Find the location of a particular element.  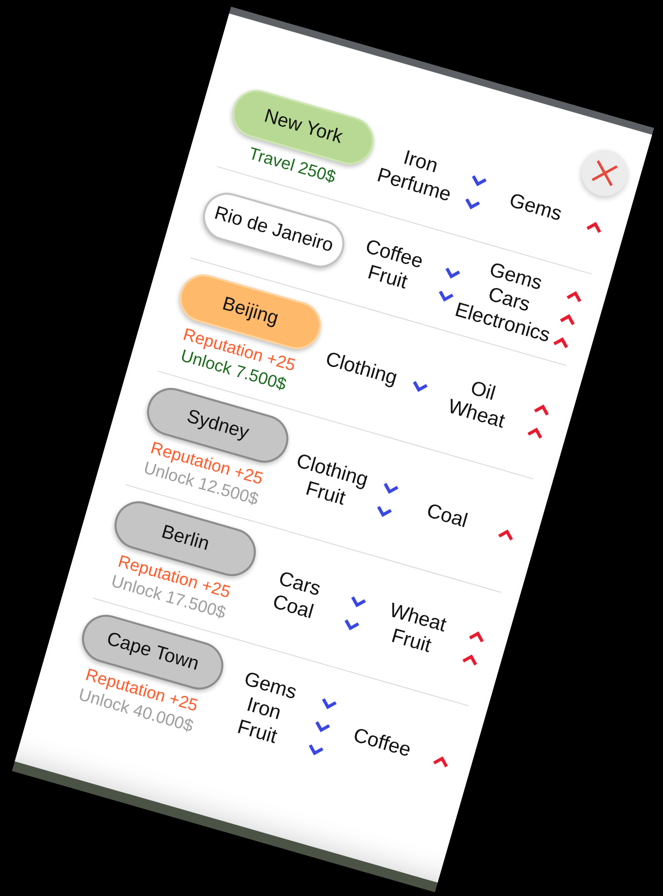

close-icon is located at coordinates (604, 172).